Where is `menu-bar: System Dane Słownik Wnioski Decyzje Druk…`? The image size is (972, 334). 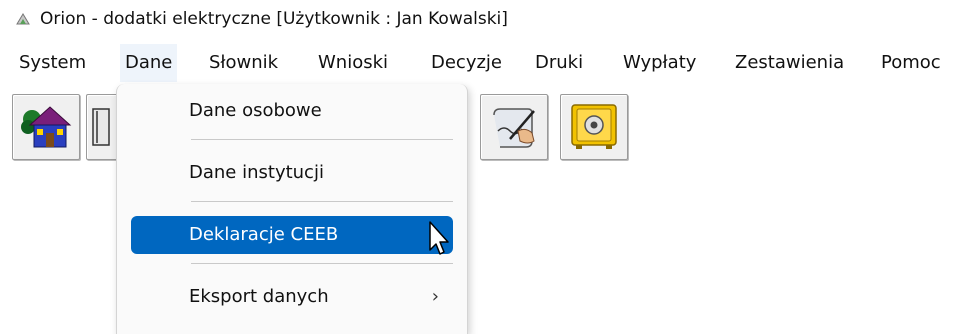
menu-bar: System Dane Słownik Wnioski Decyzje Druk… is located at coordinates (486, 63).